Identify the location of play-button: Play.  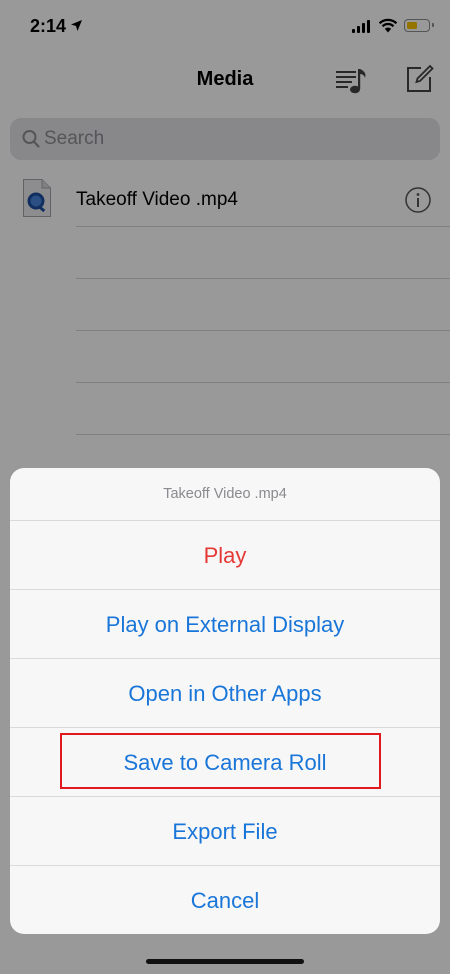
(225, 554).